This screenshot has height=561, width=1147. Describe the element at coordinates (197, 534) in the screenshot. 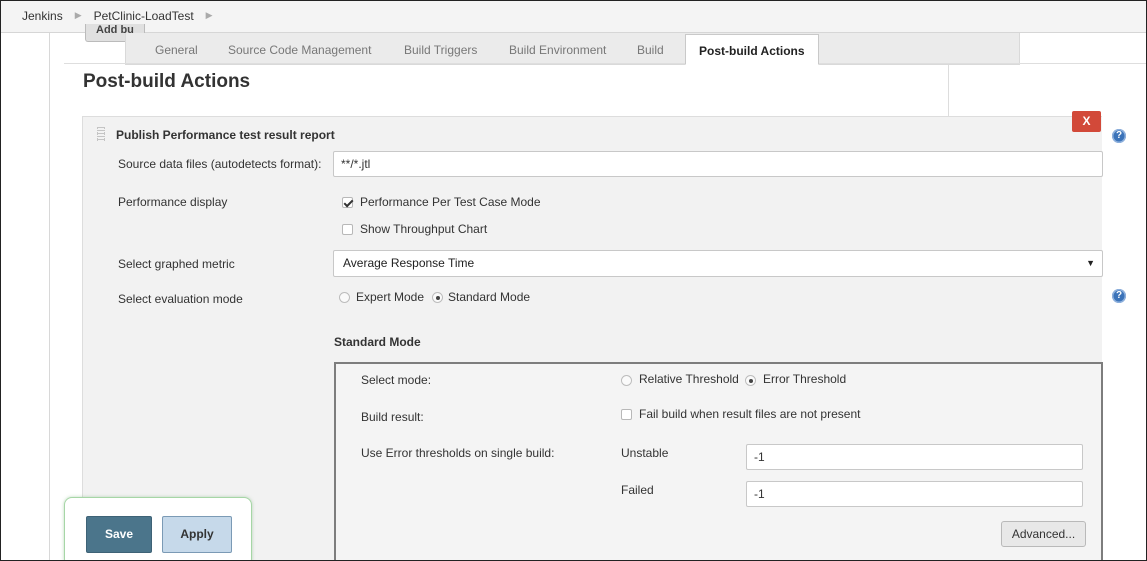

I see `apply-button: Apply` at that location.